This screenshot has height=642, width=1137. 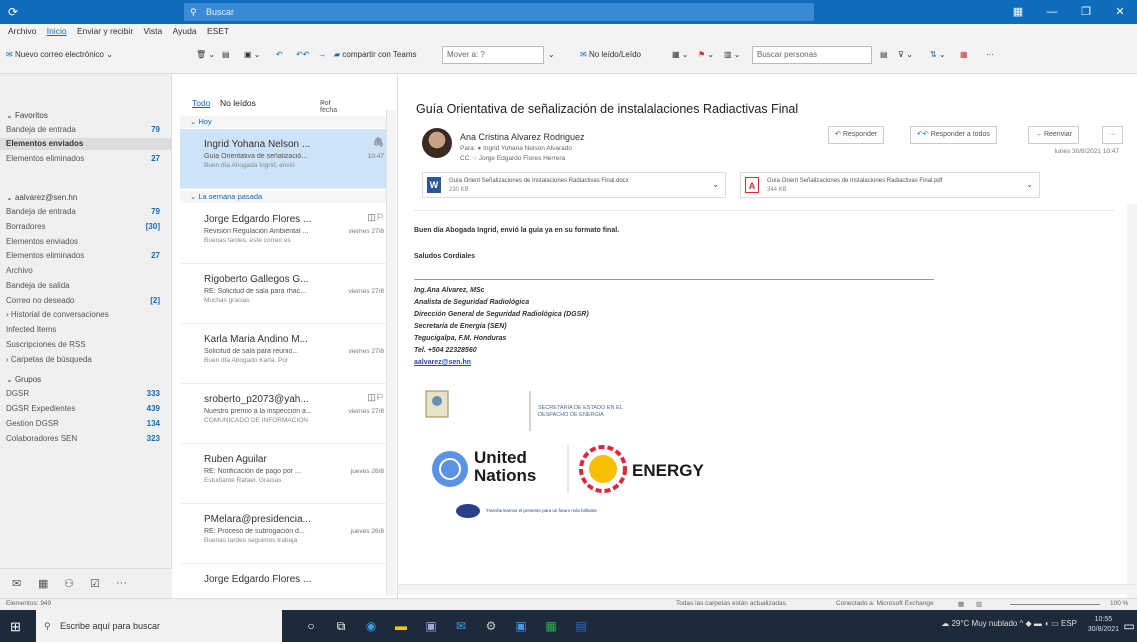 What do you see at coordinates (302, 55) in the screenshot?
I see `reply-all-button: ↶↶` at bounding box center [302, 55].